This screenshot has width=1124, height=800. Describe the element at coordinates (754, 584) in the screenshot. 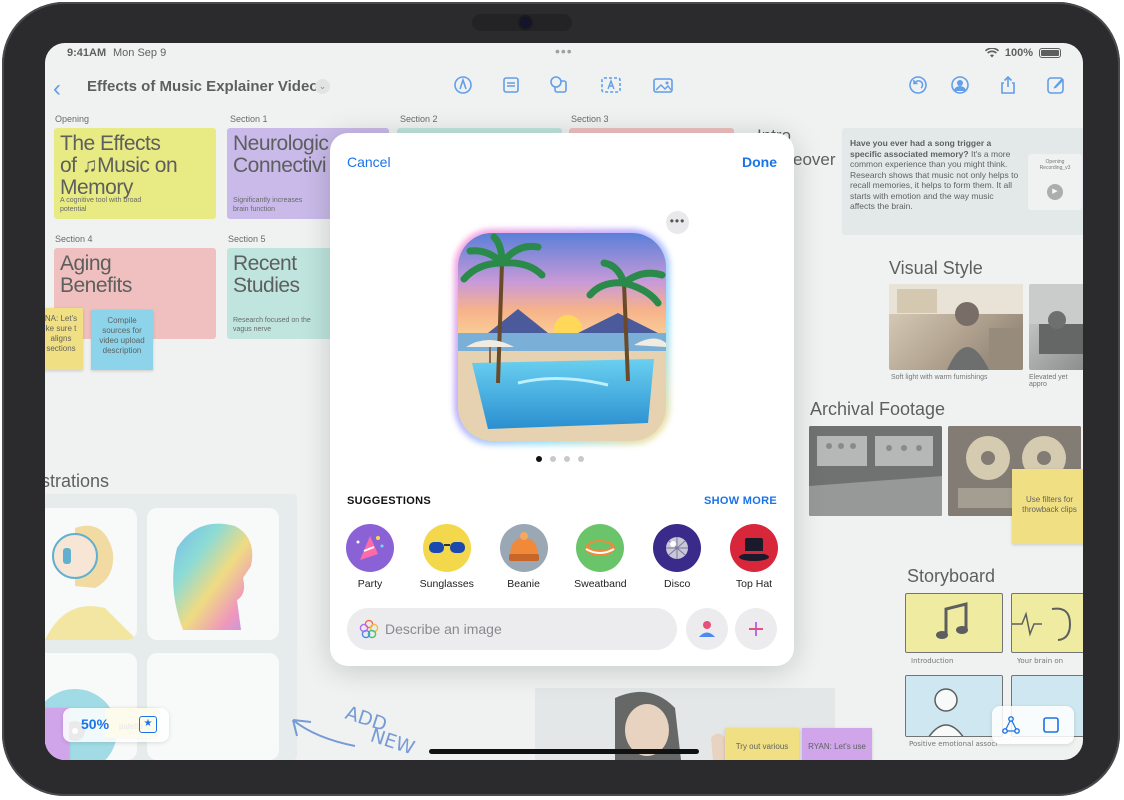

I see `suggestion-label: Top Hat` at that location.